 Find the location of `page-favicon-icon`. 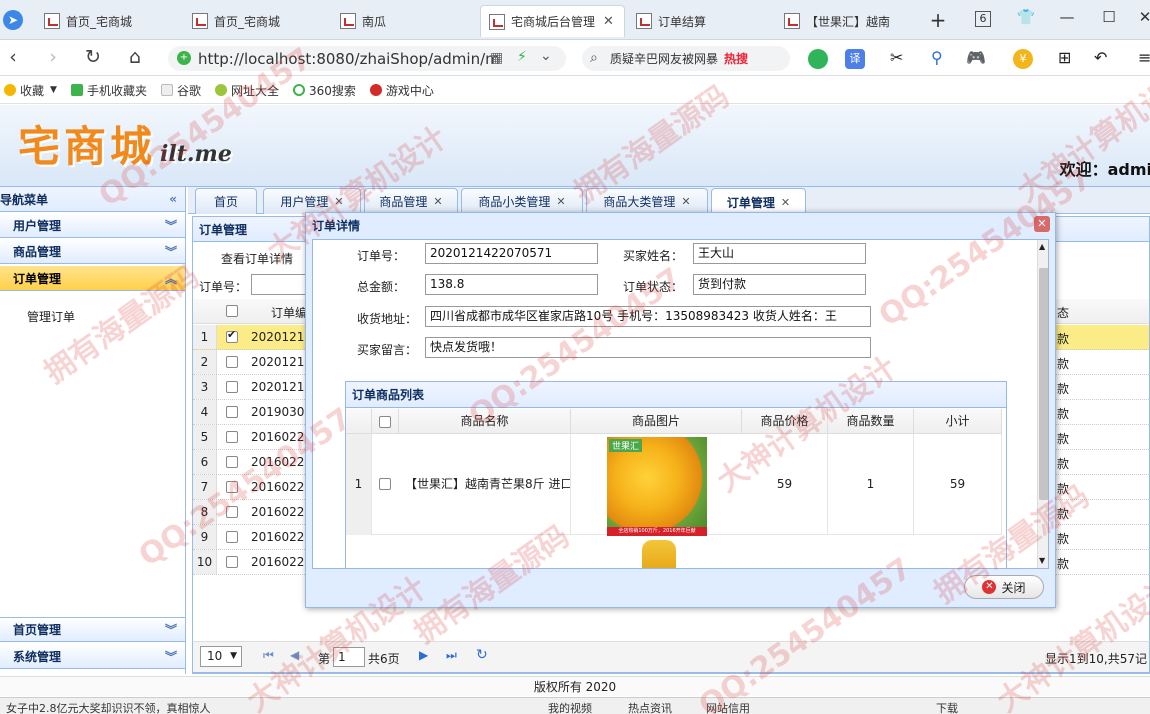

page-favicon-icon is located at coordinates (497, 21).